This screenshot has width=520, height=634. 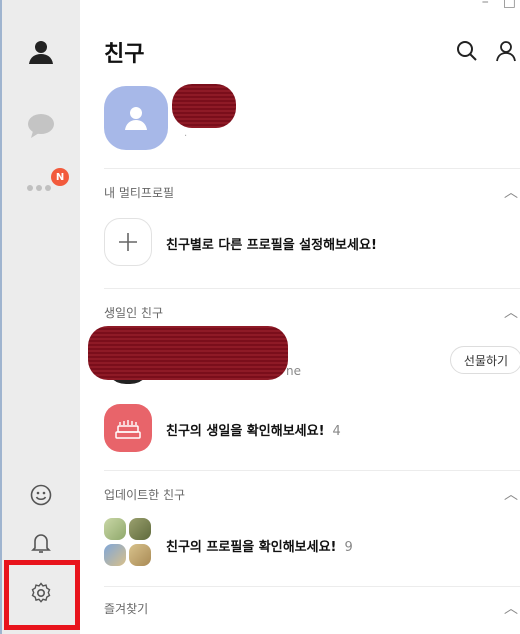 I want to click on new-badge: N, so click(x=60, y=177).